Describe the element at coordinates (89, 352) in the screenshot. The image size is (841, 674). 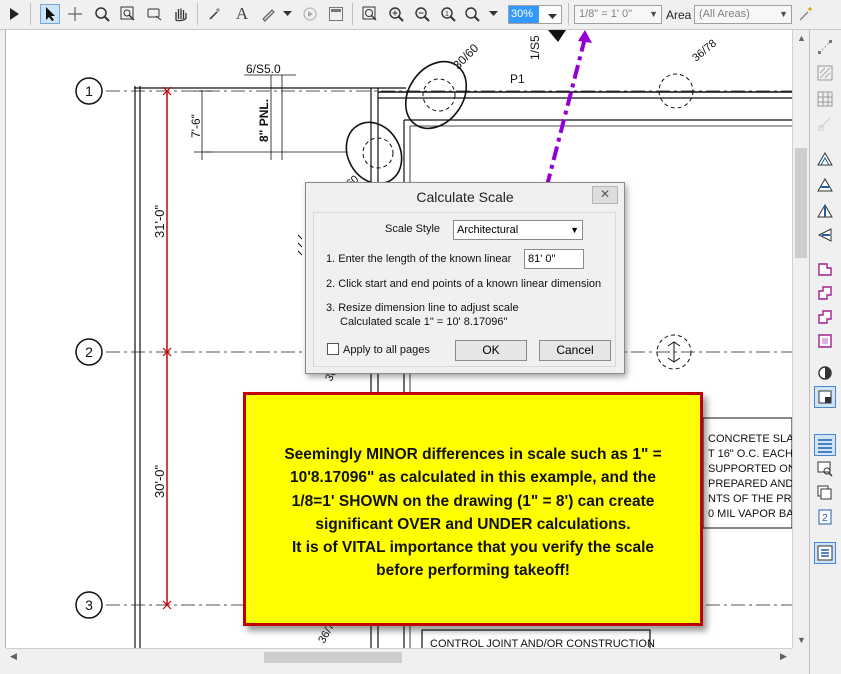
I see `grid-label-2: 2` at that location.